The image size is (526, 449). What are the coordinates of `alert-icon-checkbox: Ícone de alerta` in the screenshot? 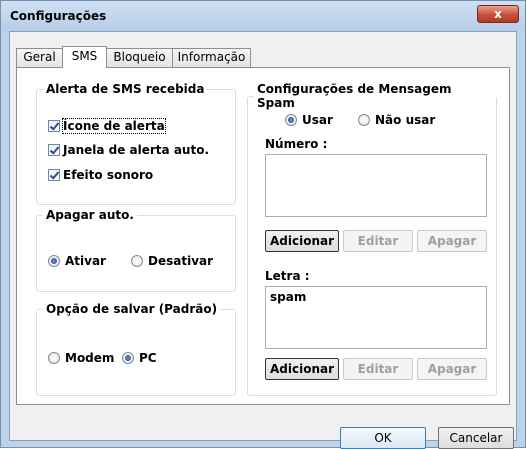 It's located at (107, 126).